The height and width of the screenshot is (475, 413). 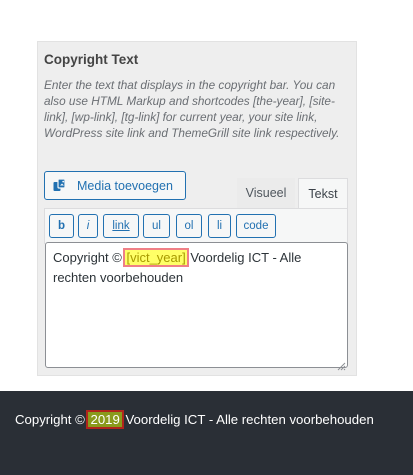 I want to click on ordered-list-button: ol, so click(x=189, y=226).